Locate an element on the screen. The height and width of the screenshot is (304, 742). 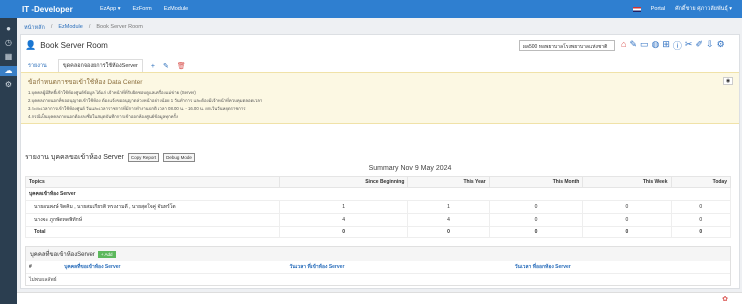
col-topics: Topics is located at coordinates (152, 182).